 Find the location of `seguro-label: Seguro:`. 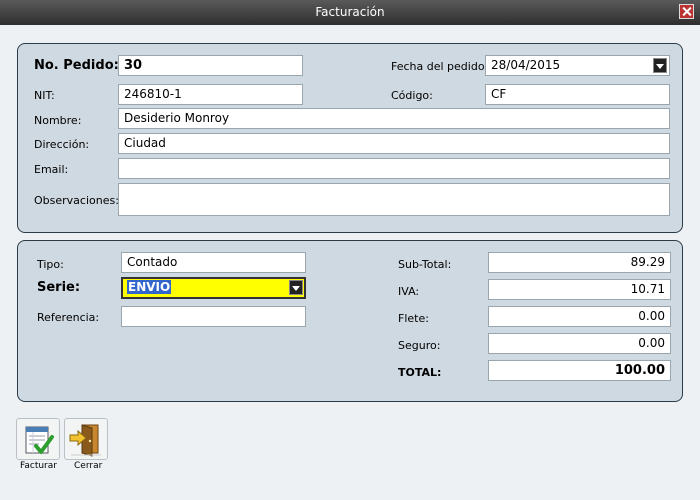

seguro-label: Seguro: is located at coordinates (419, 345).